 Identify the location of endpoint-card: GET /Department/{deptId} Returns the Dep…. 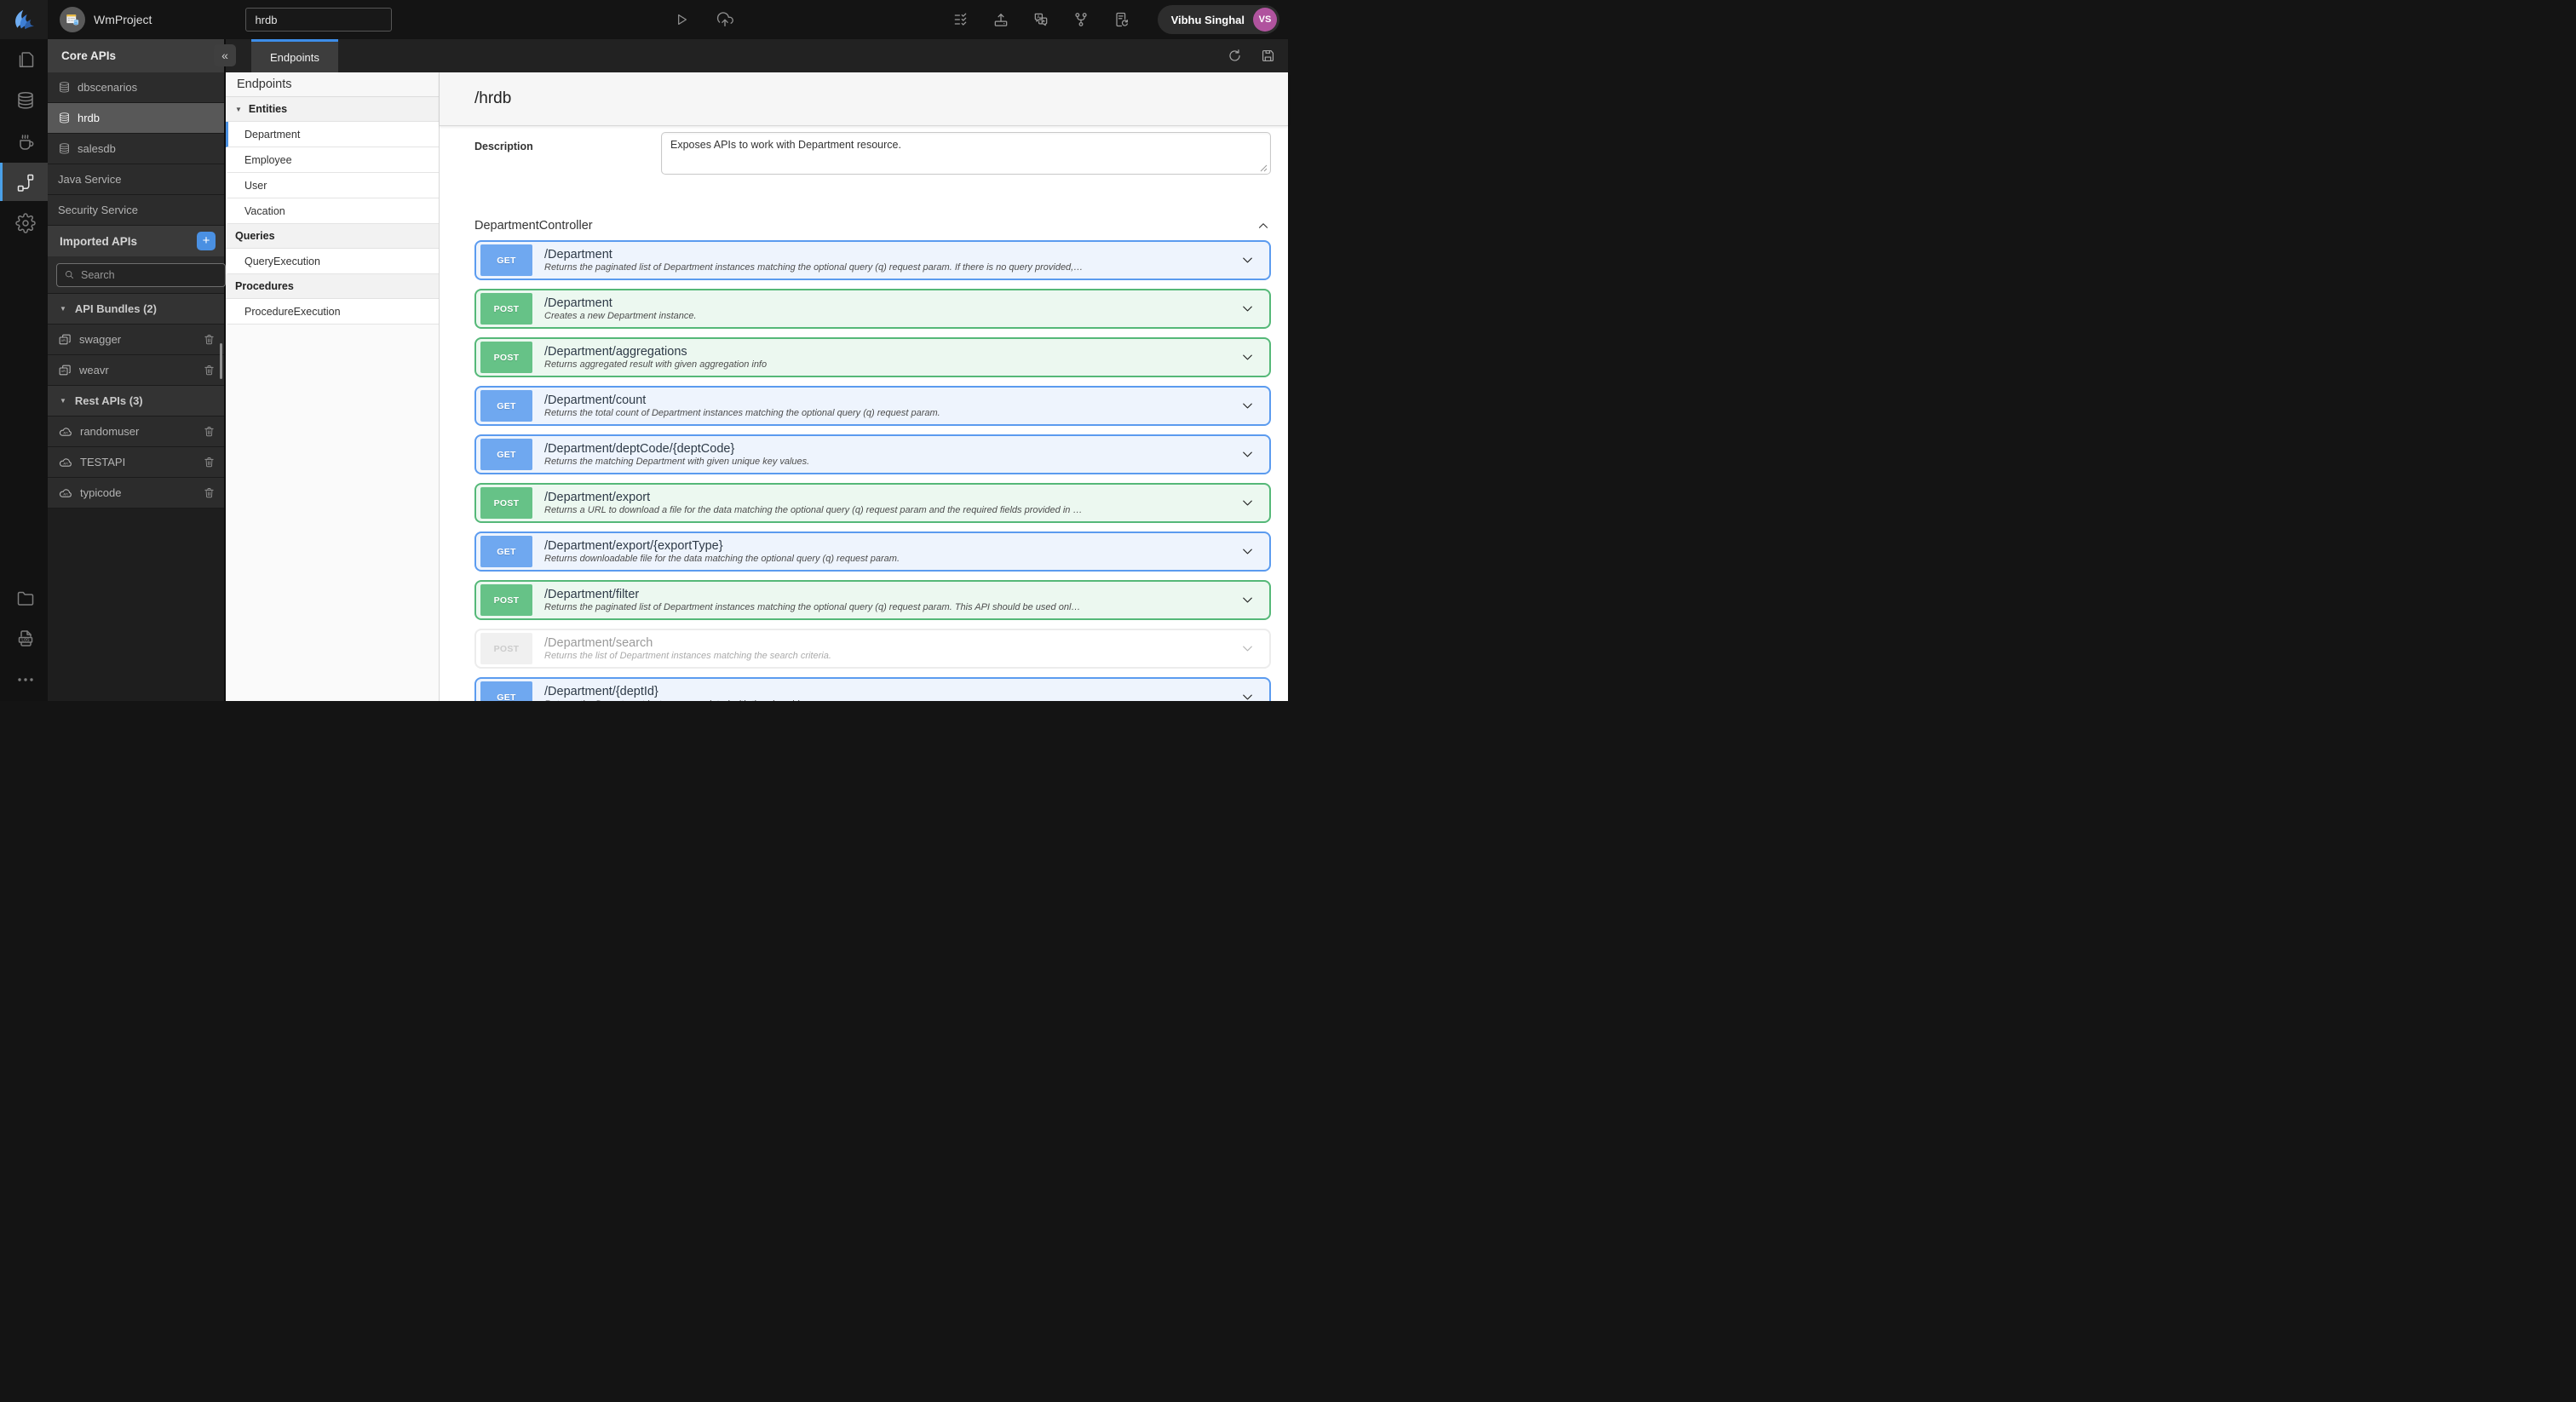
(873, 689).